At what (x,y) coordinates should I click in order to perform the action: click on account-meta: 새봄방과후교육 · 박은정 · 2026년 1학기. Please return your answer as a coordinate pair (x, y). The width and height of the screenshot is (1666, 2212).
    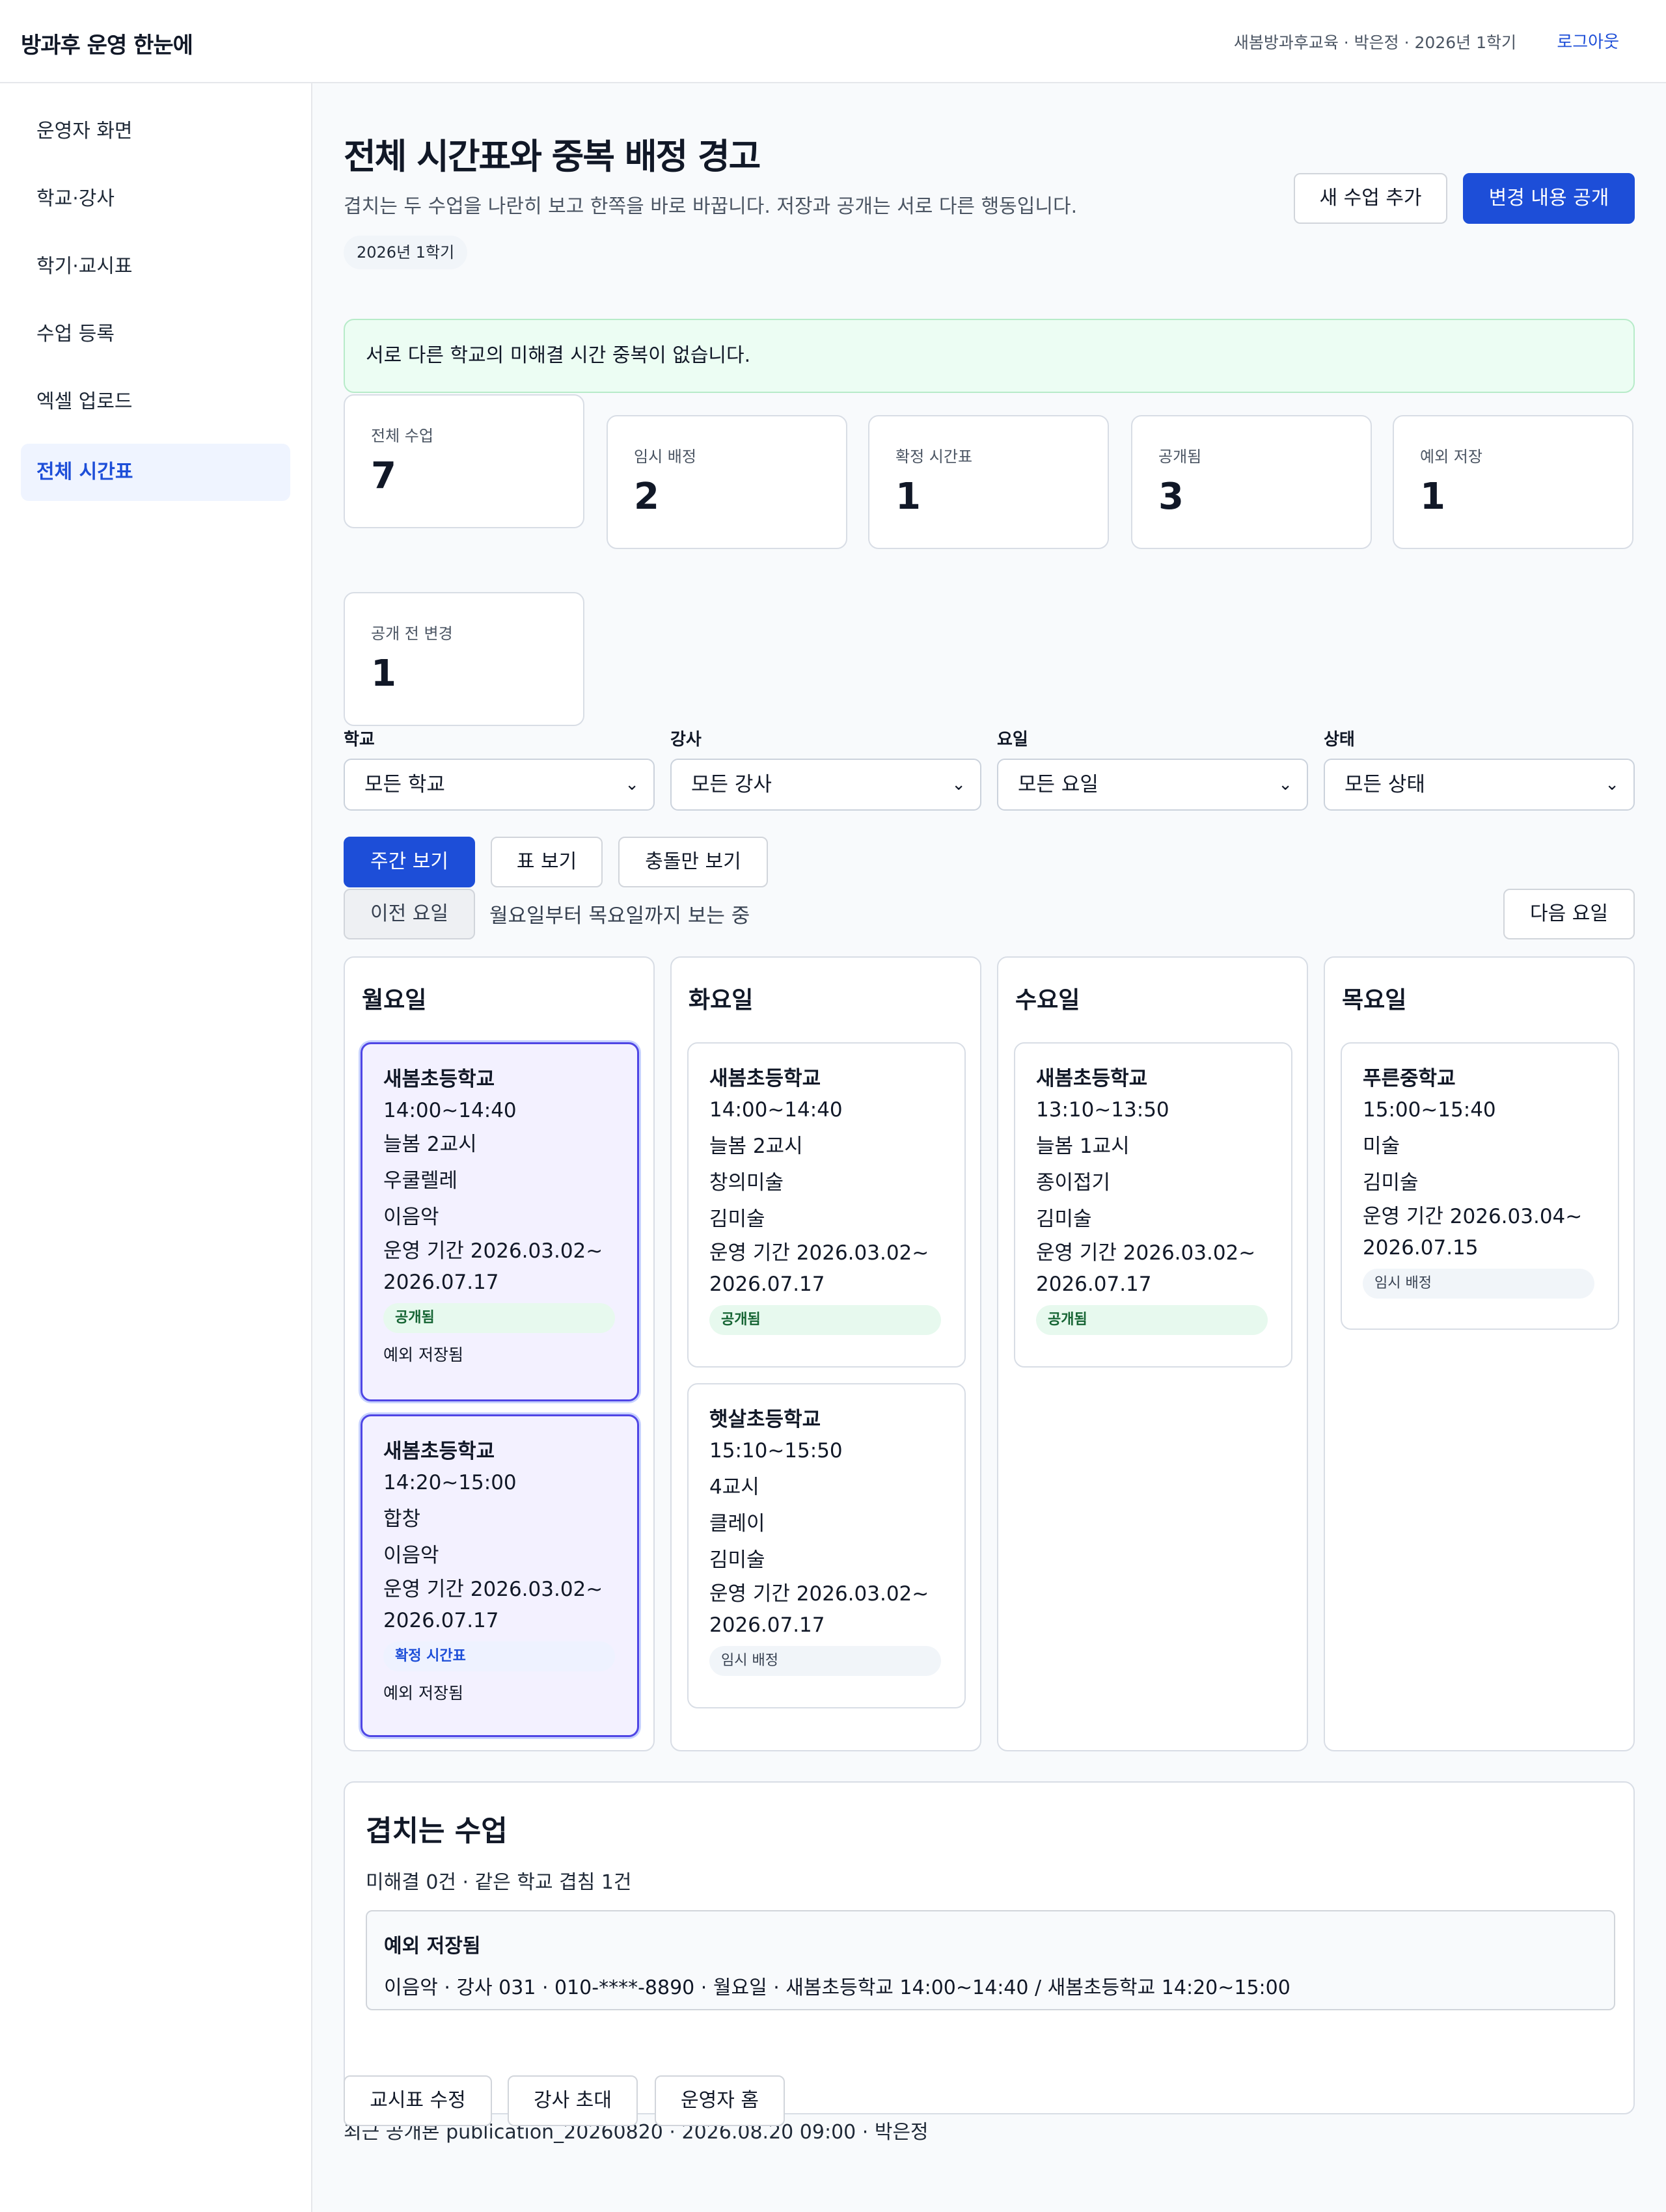
    Looking at the image, I should click on (1374, 43).